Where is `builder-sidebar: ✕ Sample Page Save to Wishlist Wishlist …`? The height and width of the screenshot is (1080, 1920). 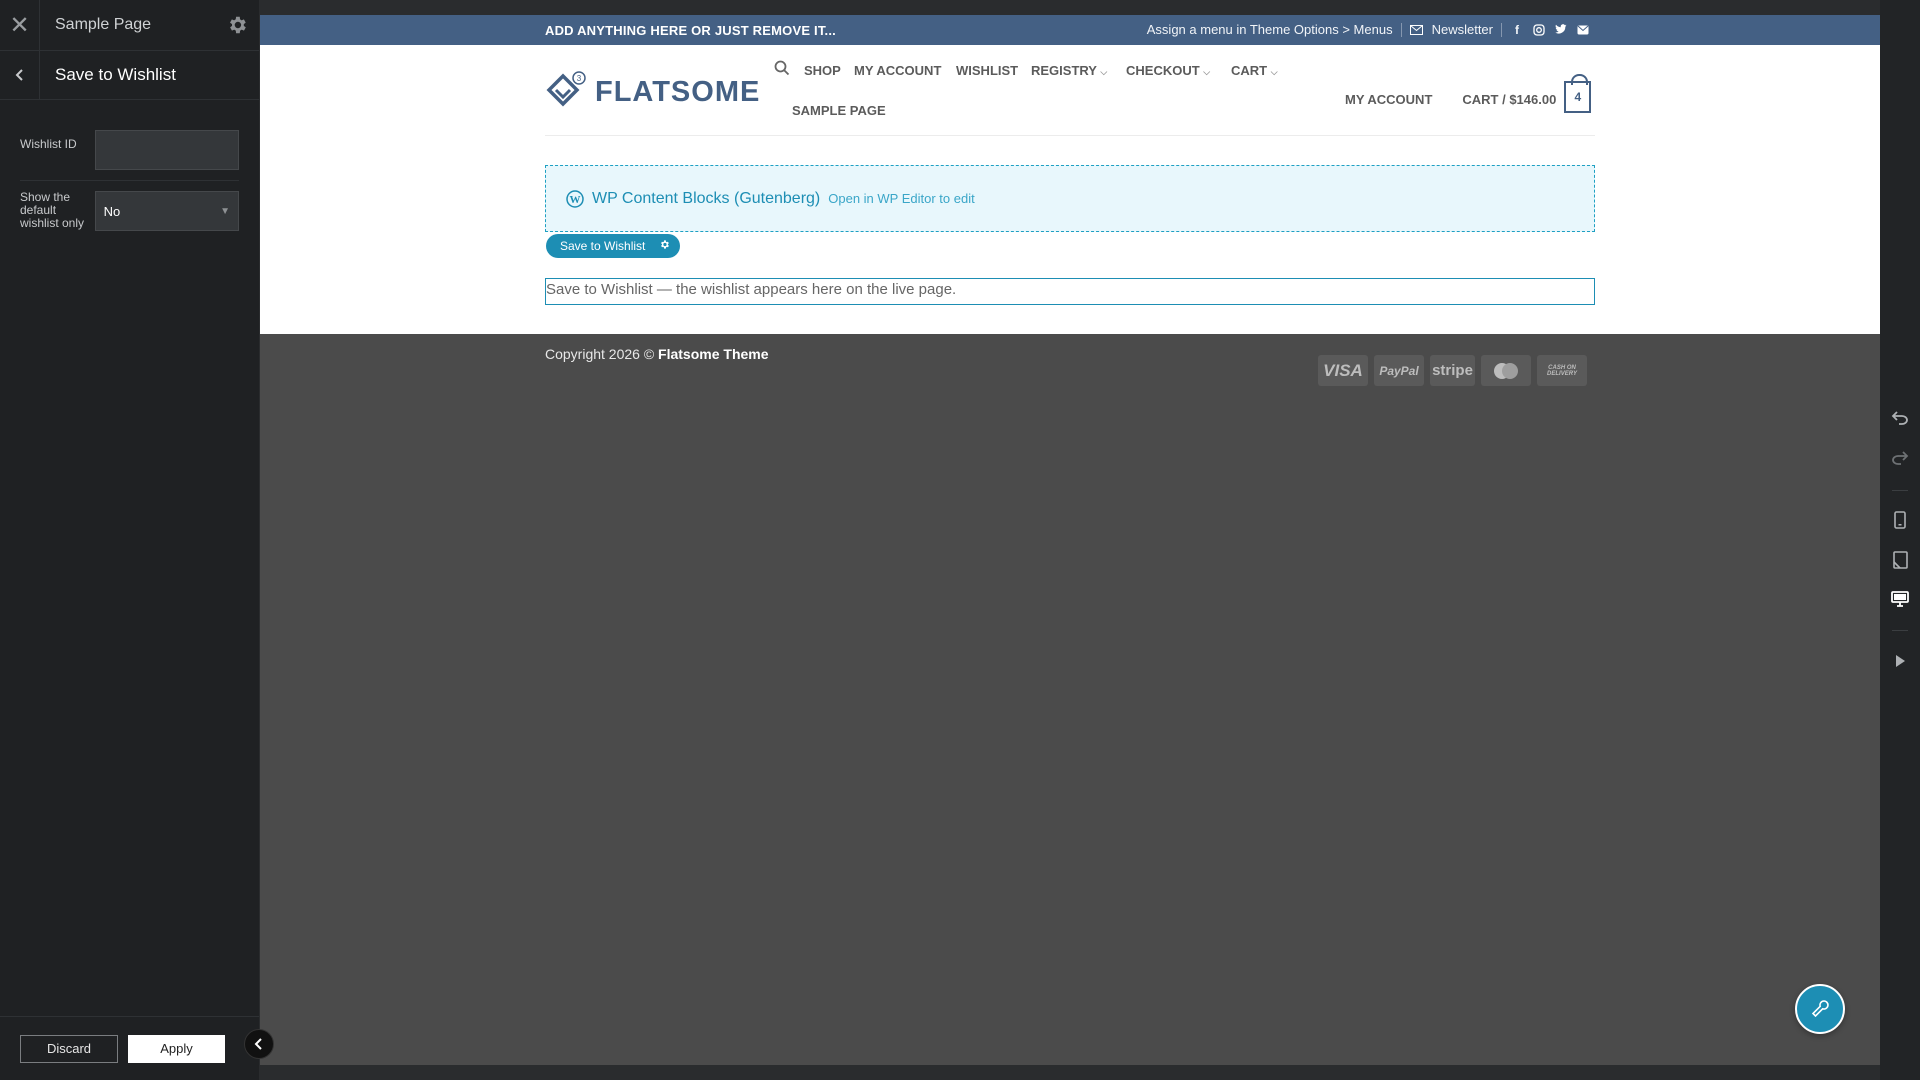 builder-sidebar: ✕ Sample Page Save to Wishlist Wishlist … is located at coordinates (129, 540).